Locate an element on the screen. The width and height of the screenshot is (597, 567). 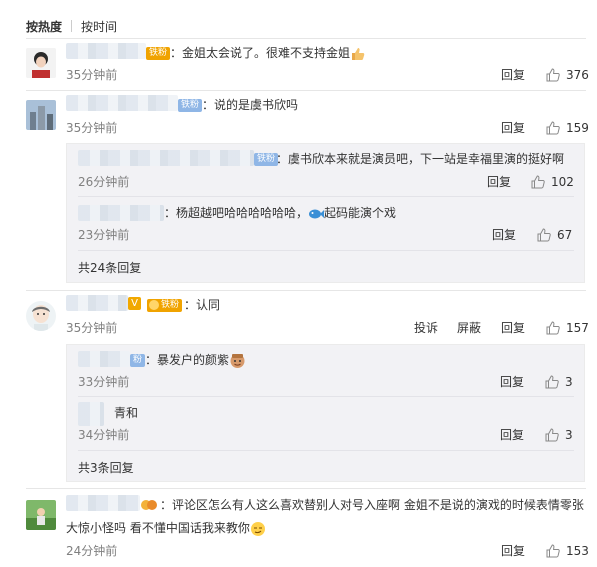
like-count: 102 is located at coordinates (562, 182).